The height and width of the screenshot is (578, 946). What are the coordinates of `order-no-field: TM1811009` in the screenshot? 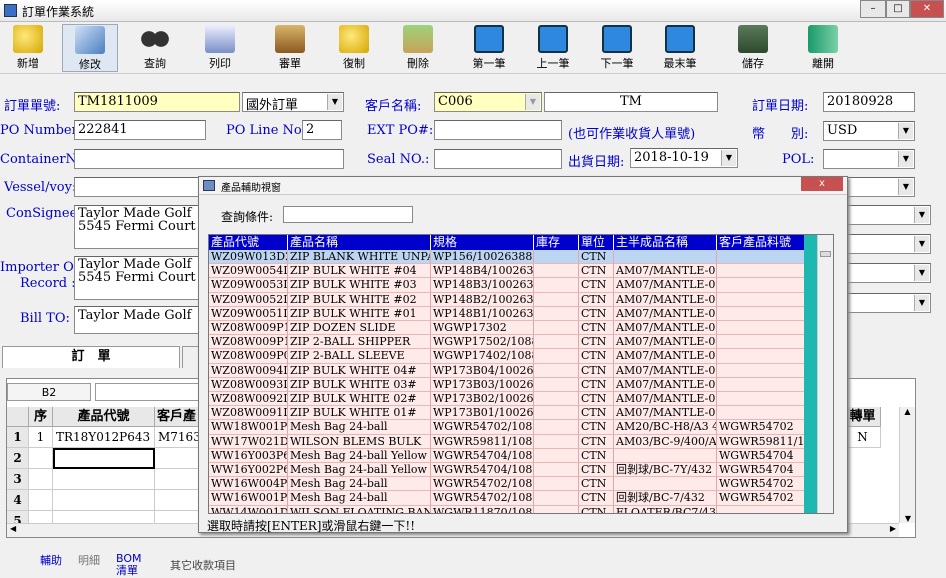 It's located at (157, 102).